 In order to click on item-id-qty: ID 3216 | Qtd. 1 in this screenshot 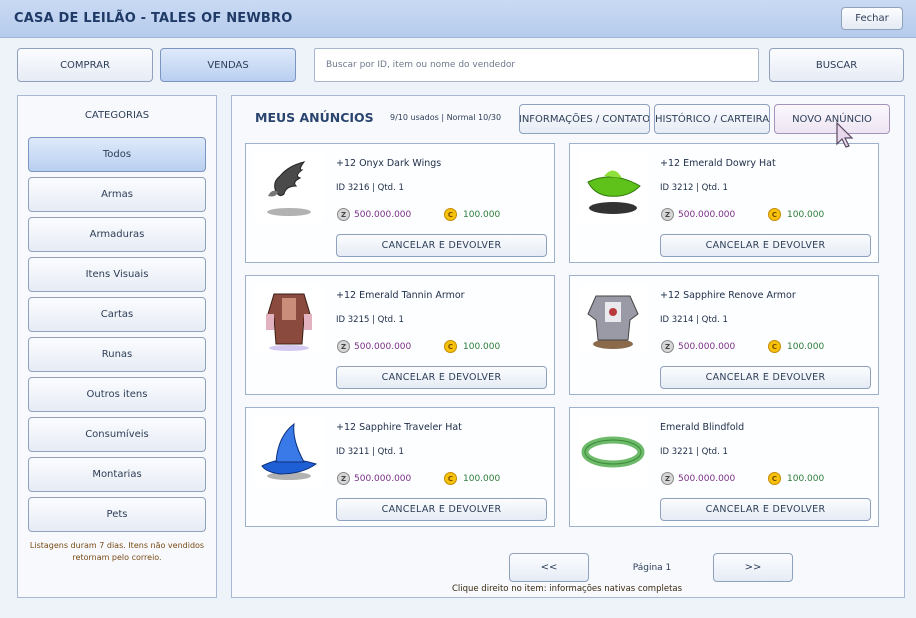, I will do `click(370, 188)`.